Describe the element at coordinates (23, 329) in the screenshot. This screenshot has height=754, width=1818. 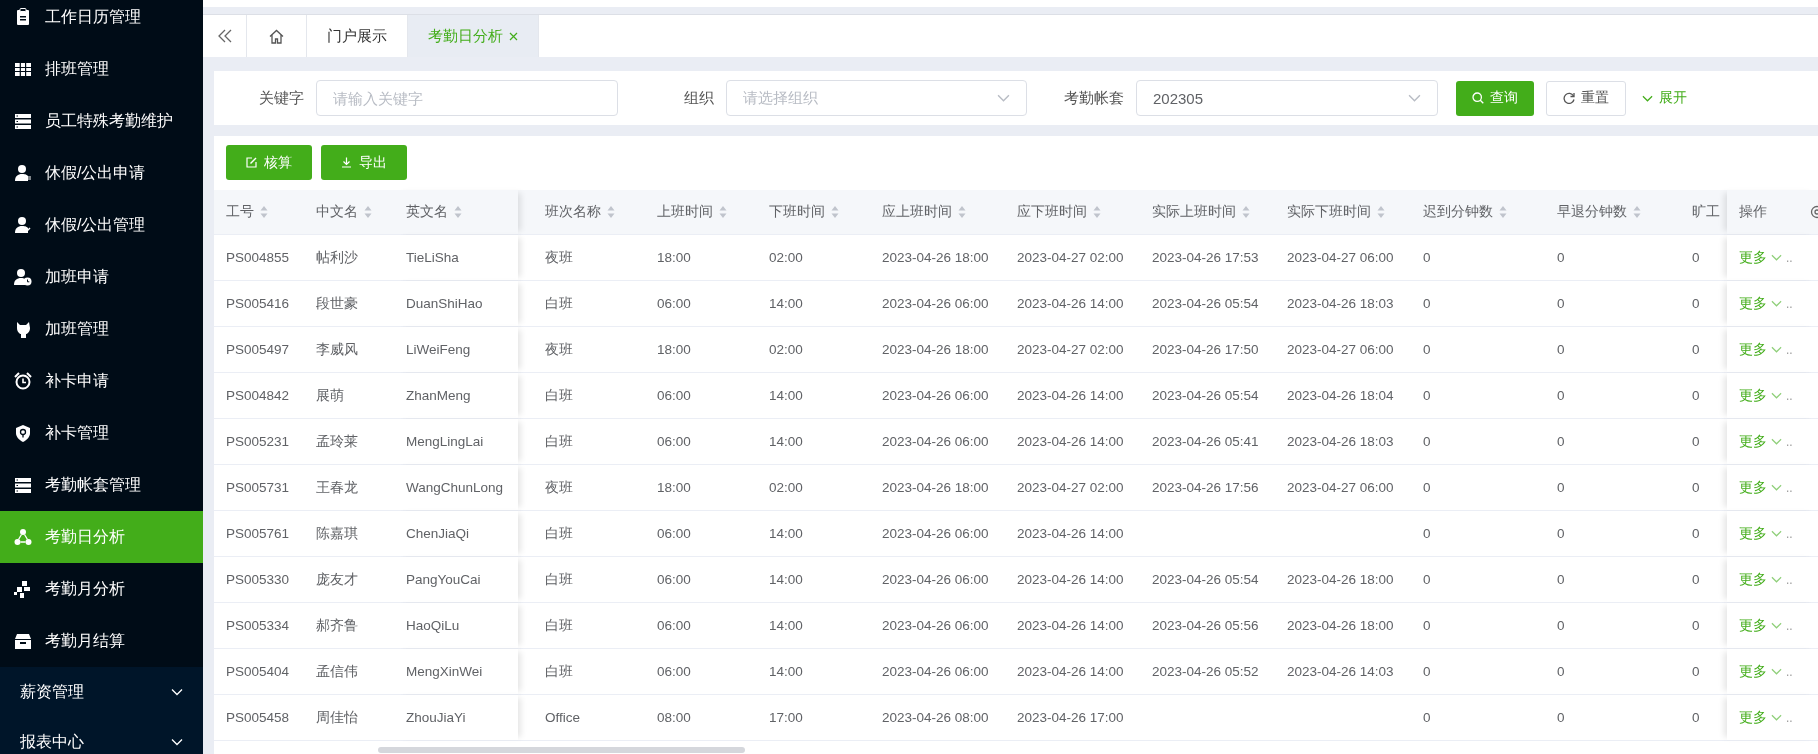
I see `cat-icon` at that location.